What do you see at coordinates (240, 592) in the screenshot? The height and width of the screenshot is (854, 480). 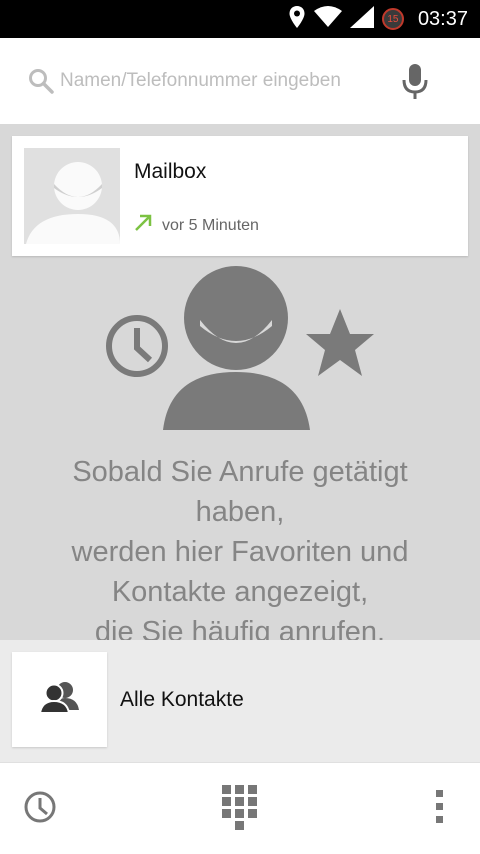 I see `empty-line: Kontakte angezeigt,` at bounding box center [240, 592].